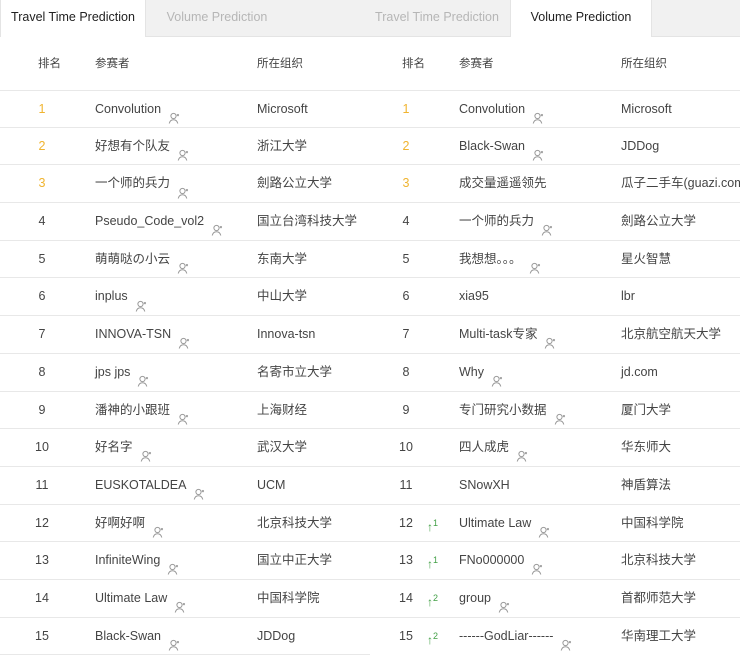 The image size is (740, 667). I want to click on participant-name: 专门研究小数据, so click(503, 410).